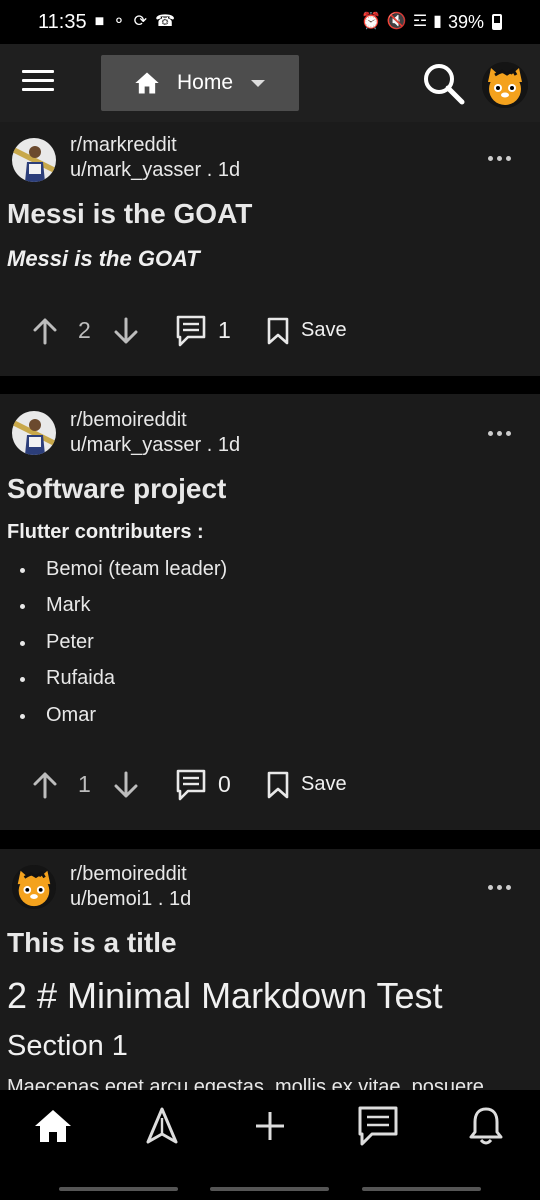 The height and width of the screenshot is (1200, 540). Describe the element at coordinates (84, 330) in the screenshot. I see `vote-count: 2` at that location.